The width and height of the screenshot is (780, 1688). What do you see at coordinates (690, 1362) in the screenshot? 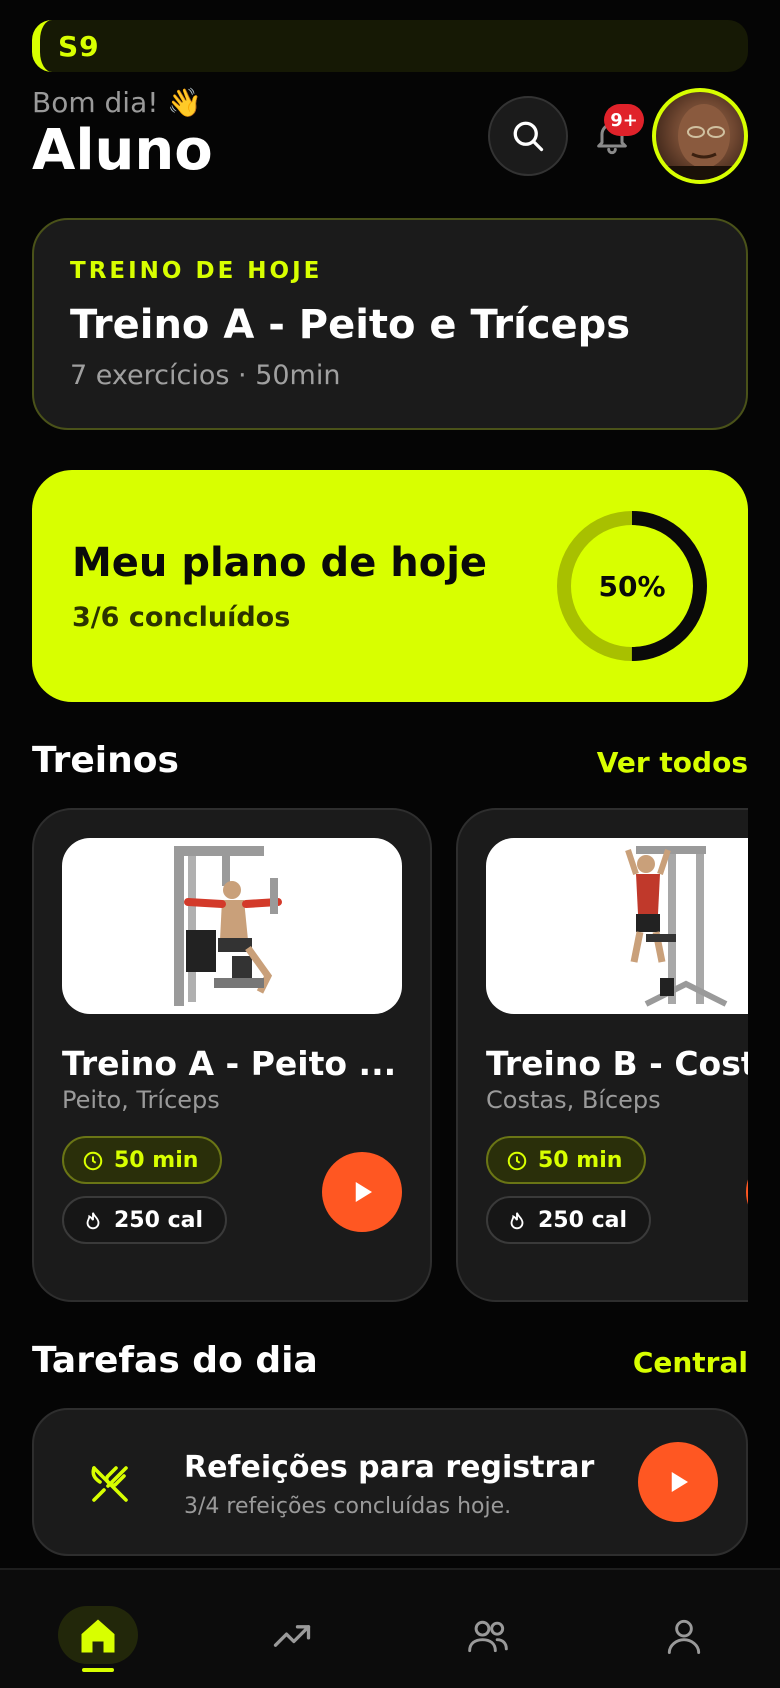
I see `tasks-central-link: Central` at bounding box center [690, 1362].